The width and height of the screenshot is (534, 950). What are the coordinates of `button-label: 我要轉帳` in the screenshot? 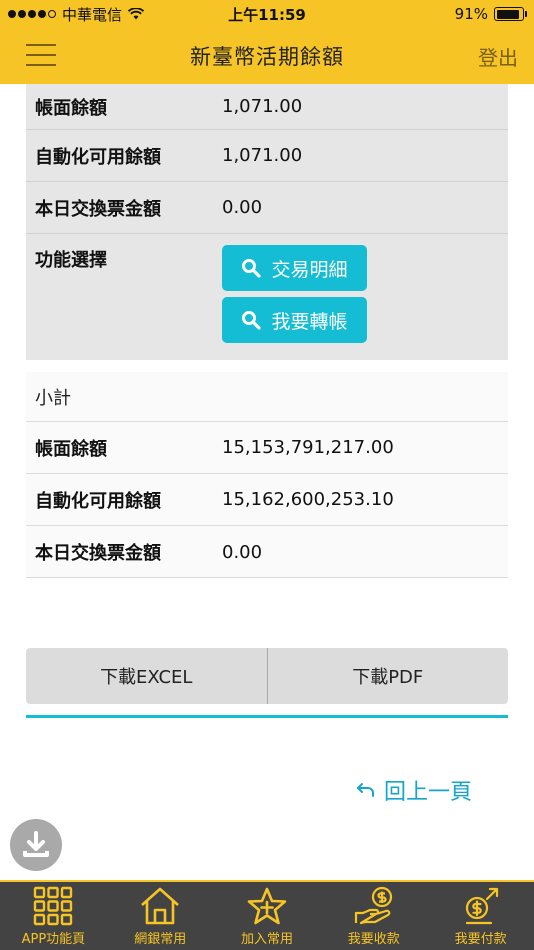 It's located at (309, 321).